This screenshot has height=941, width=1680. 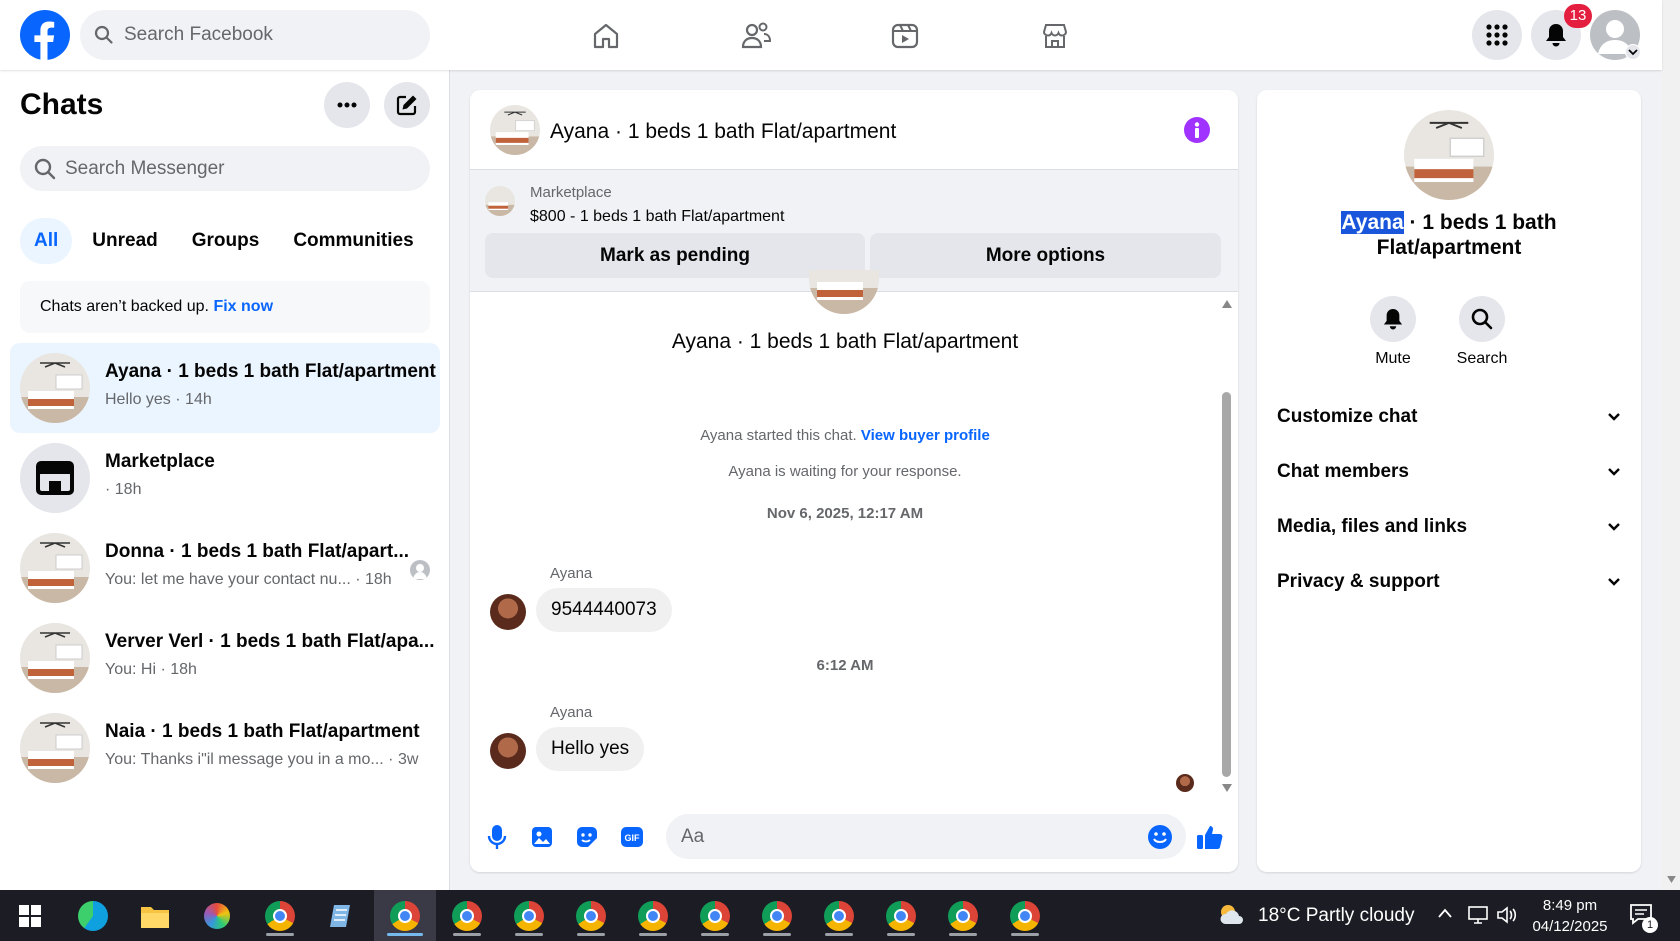 I want to click on mute-label: Mute, so click(x=1393, y=358).